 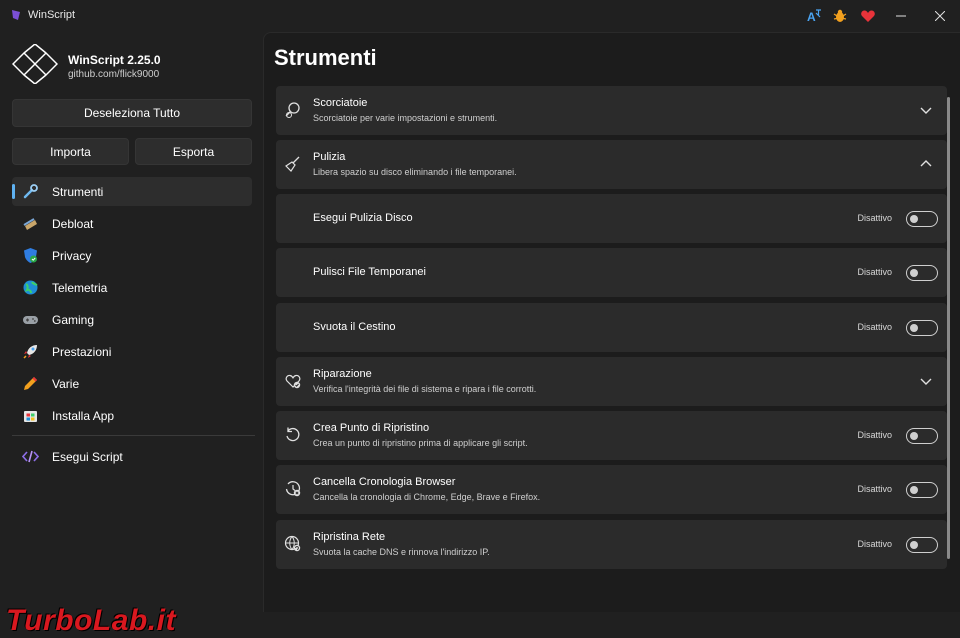 What do you see at coordinates (363, 218) in the screenshot?
I see `option-title: Esegui Pulizia Disco` at bounding box center [363, 218].